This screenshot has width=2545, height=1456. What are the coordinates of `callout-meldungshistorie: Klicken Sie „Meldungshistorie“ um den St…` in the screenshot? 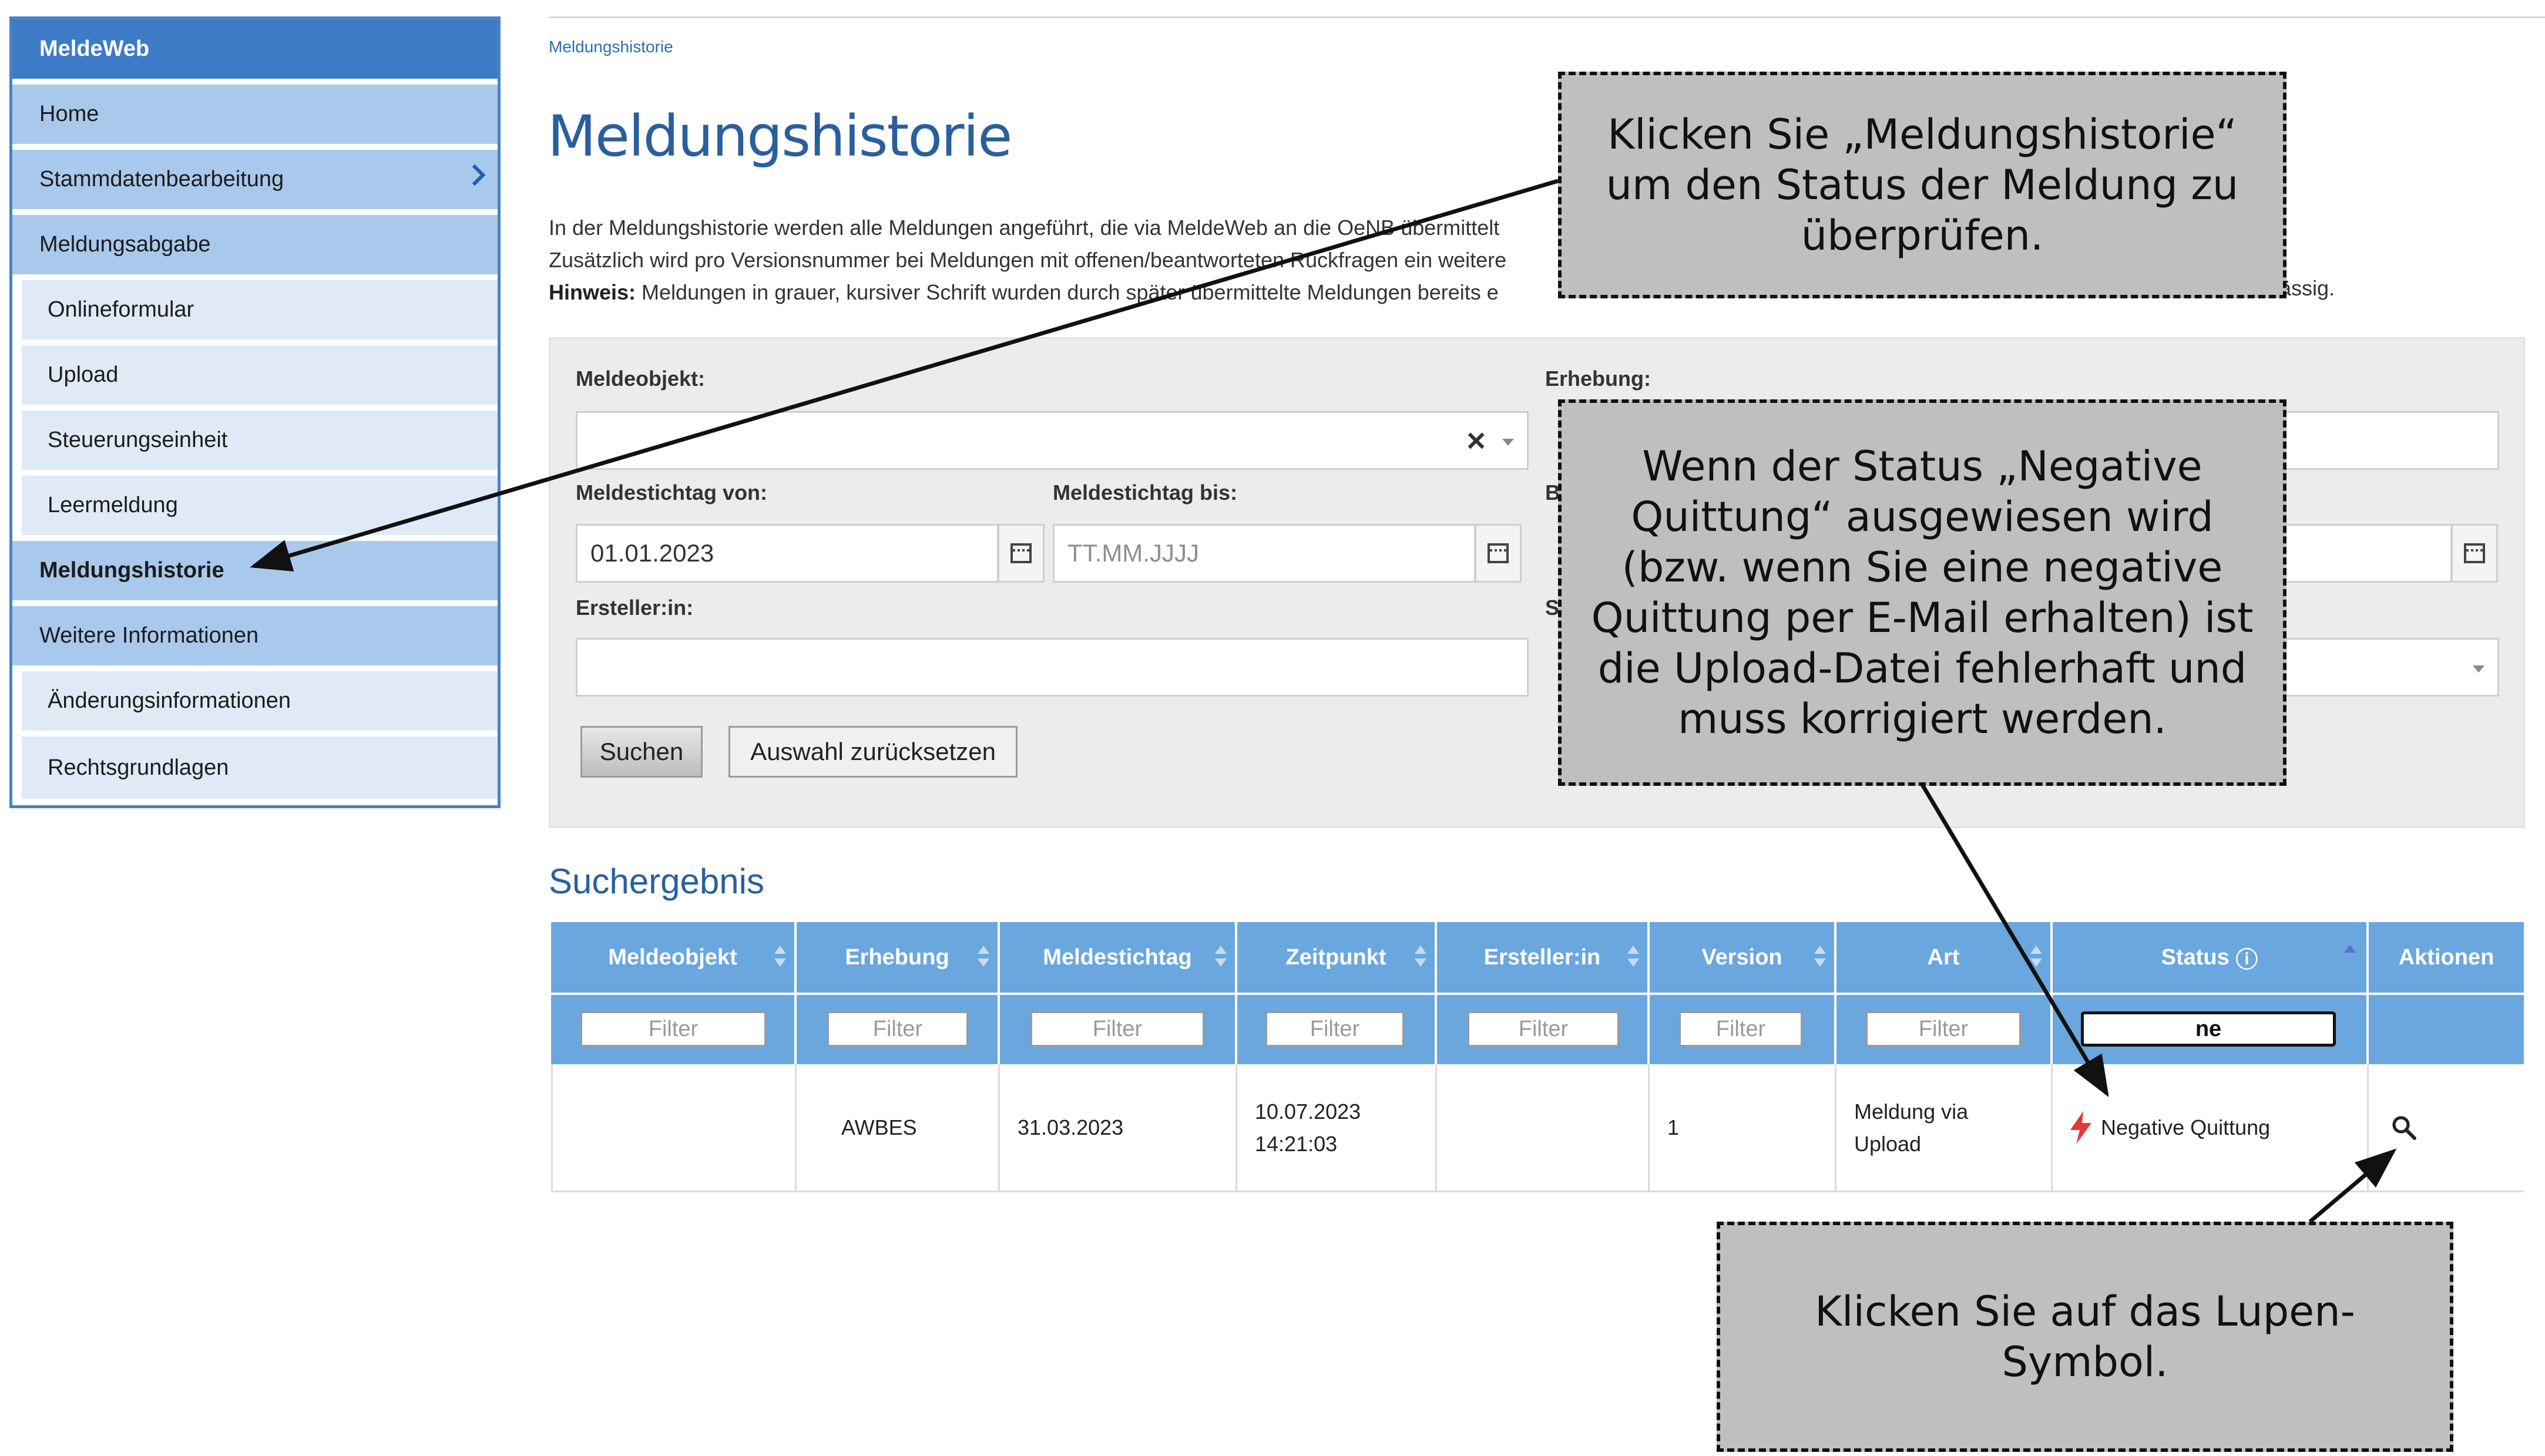 It's located at (1922, 185).